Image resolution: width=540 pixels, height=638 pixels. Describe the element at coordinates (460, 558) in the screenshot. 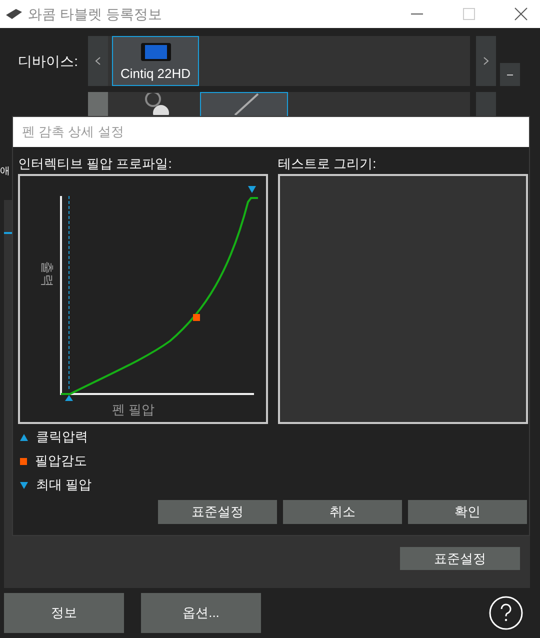

I see `default-settings-button: 표준설정` at that location.